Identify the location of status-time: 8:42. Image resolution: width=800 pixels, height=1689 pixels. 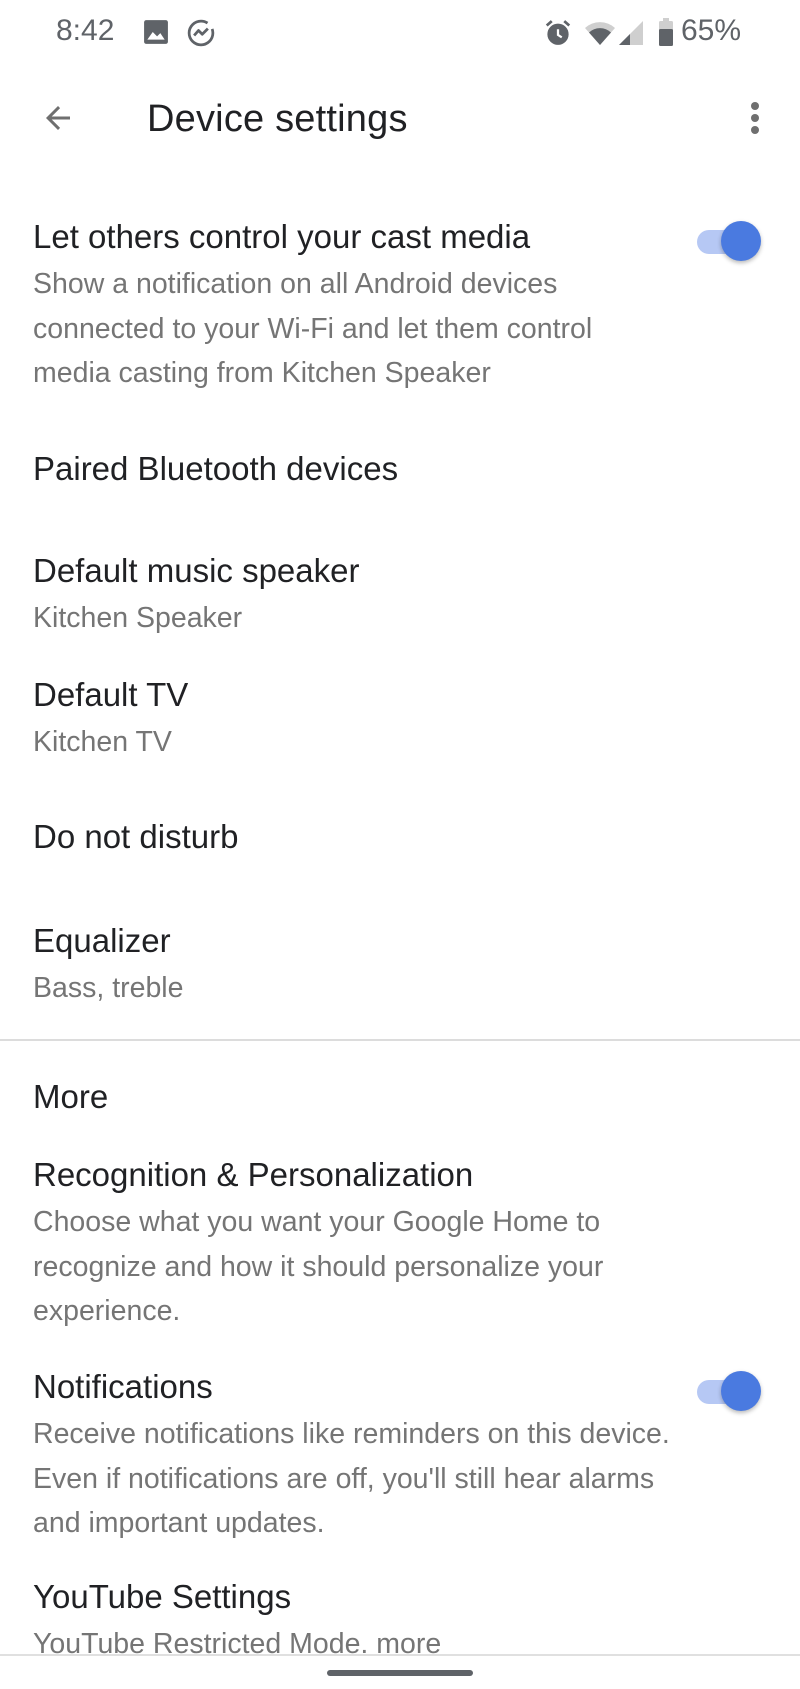
(85, 30).